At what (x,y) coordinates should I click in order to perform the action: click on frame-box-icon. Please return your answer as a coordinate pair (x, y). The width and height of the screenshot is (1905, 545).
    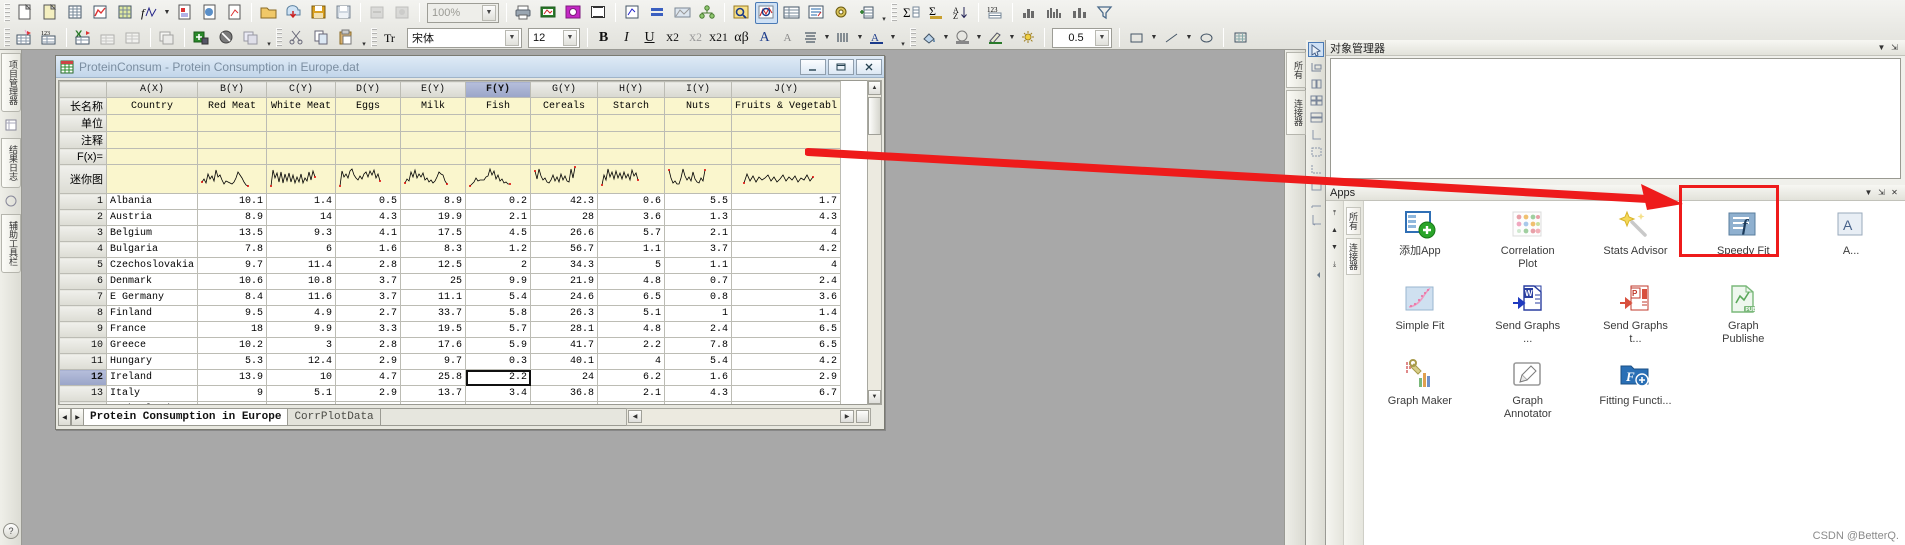
    Looking at the image, I should click on (1316, 185).